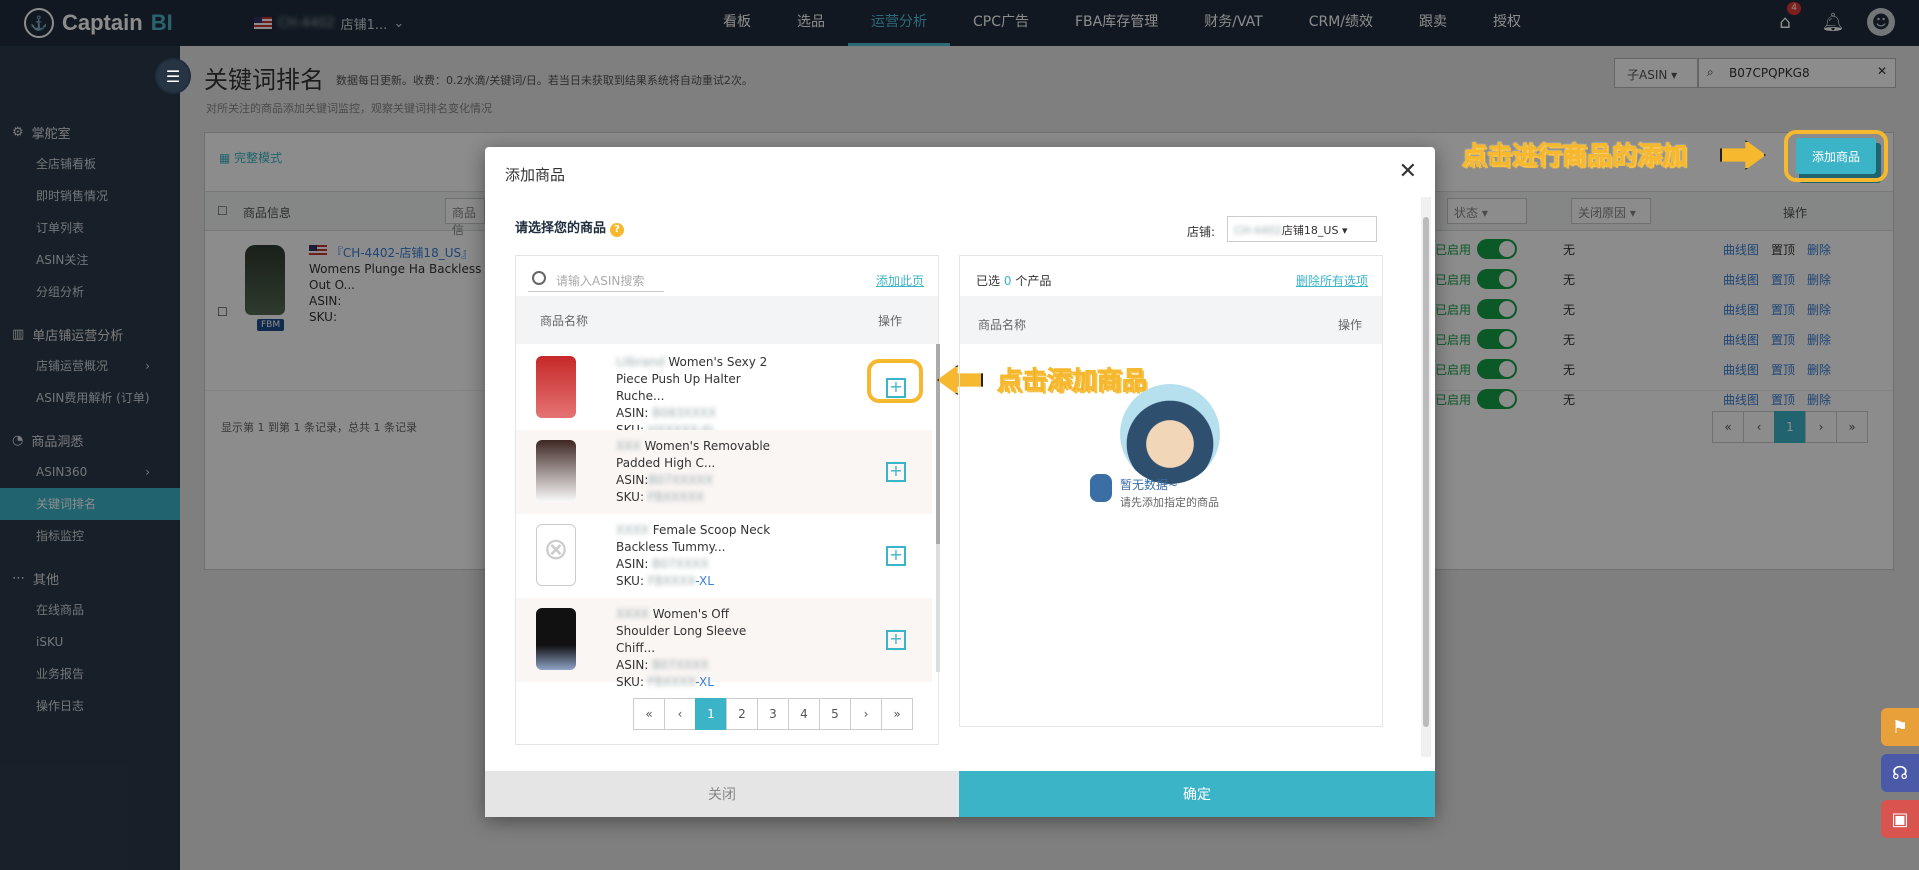  I want to click on confirm-button: 确定, so click(1197, 794).